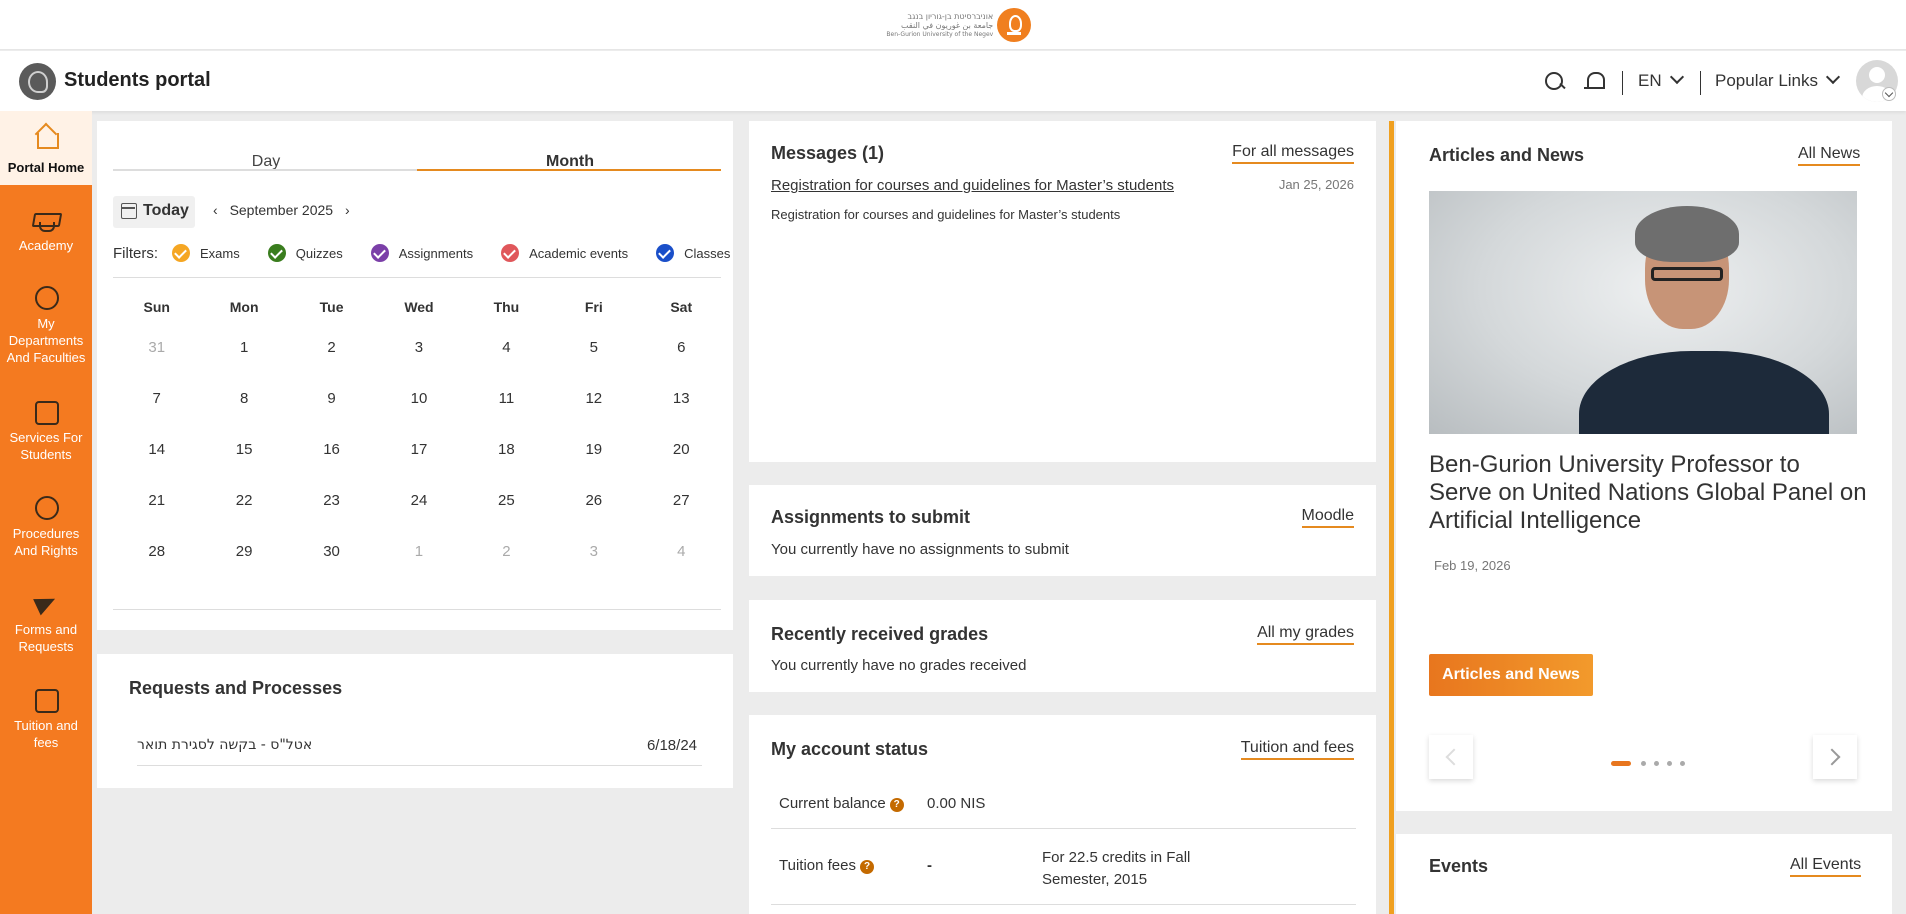 This screenshot has width=1906, height=914. Describe the element at coordinates (135, 253) in the screenshot. I see `filters-label: Filters:` at that location.